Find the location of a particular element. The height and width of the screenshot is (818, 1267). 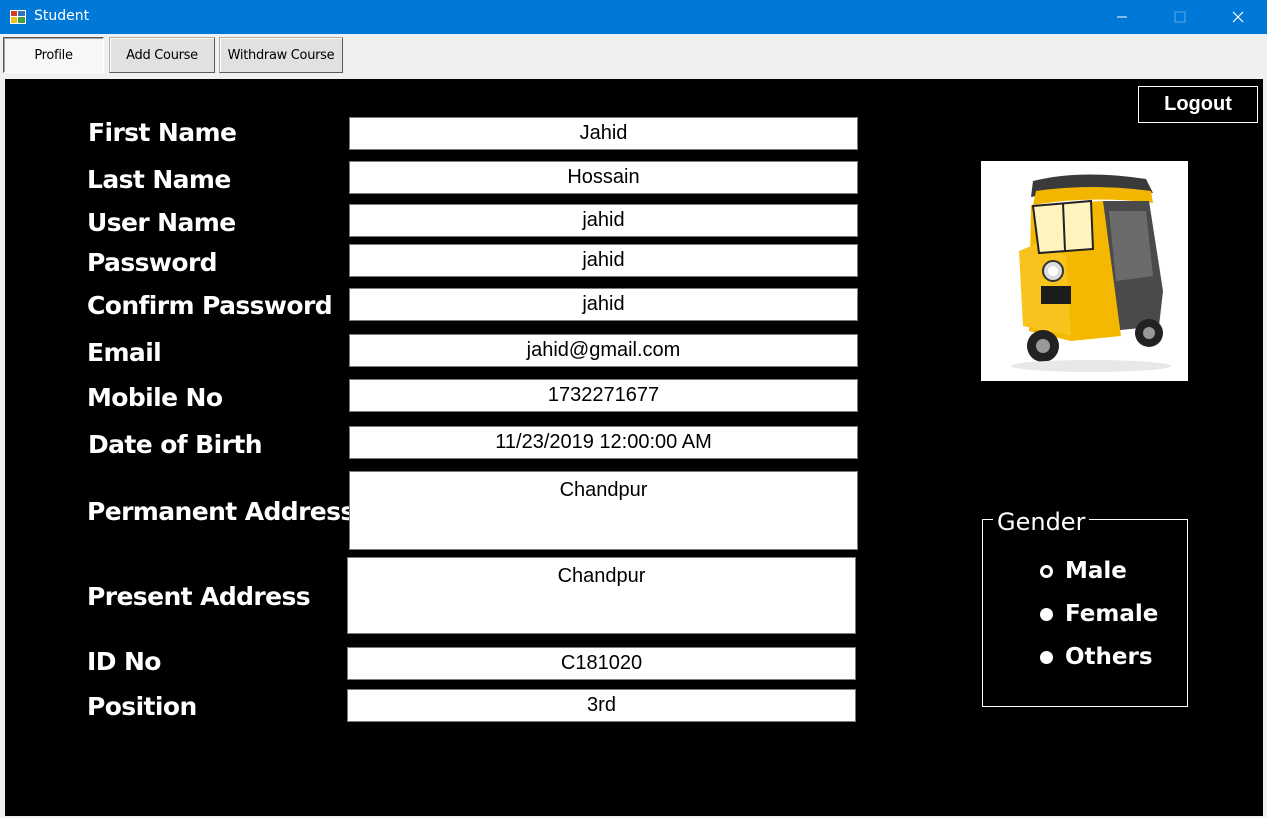

permanent-address-field: Chandpur is located at coordinates (603, 510).